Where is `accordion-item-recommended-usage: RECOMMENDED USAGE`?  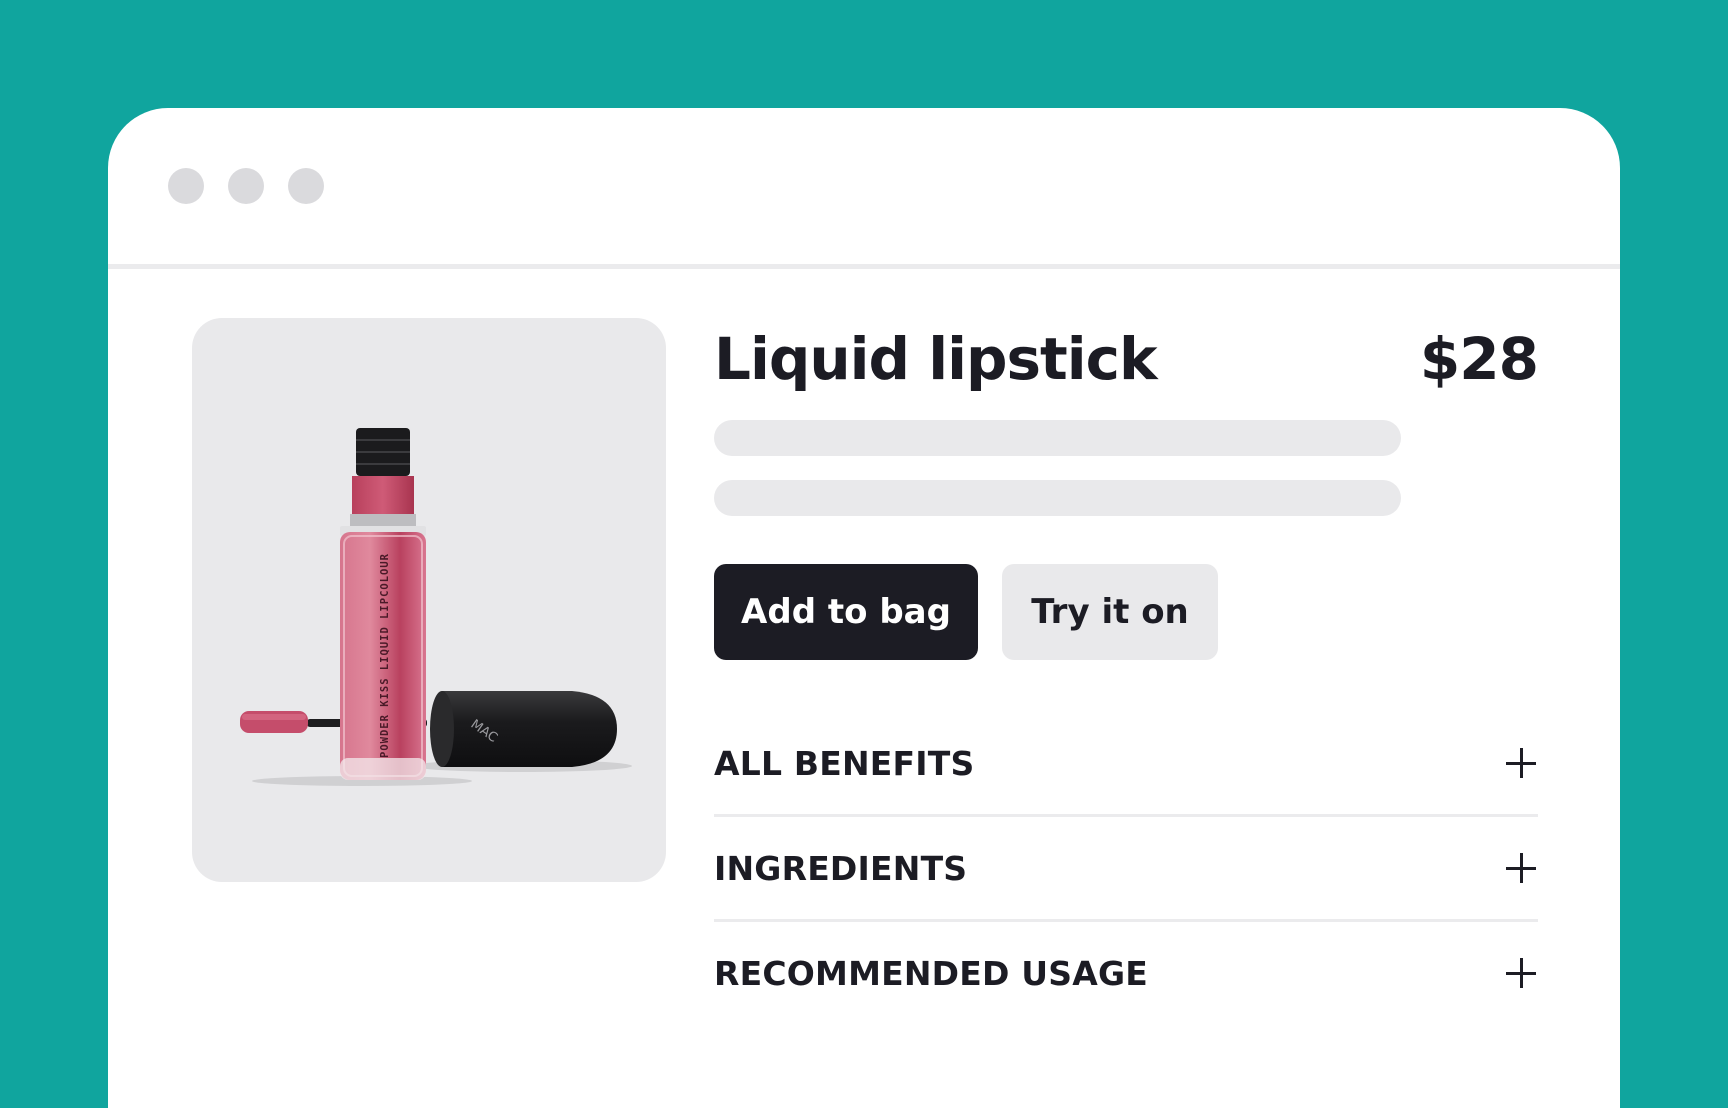 accordion-item-recommended-usage: RECOMMENDED USAGE is located at coordinates (1126, 973).